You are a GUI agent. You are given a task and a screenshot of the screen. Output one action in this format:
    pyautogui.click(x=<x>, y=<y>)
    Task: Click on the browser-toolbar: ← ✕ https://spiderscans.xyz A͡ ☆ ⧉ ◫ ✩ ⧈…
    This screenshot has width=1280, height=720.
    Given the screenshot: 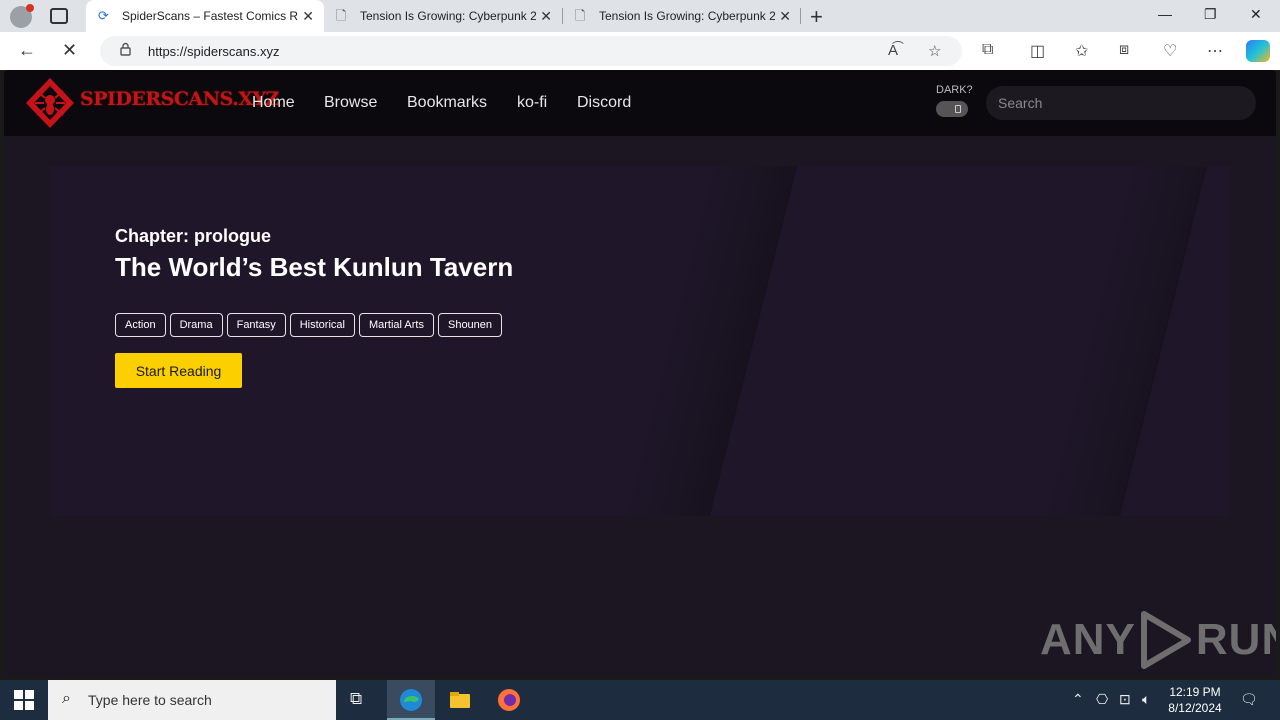 What is the action you would take?
    pyautogui.click(x=640, y=51)
    